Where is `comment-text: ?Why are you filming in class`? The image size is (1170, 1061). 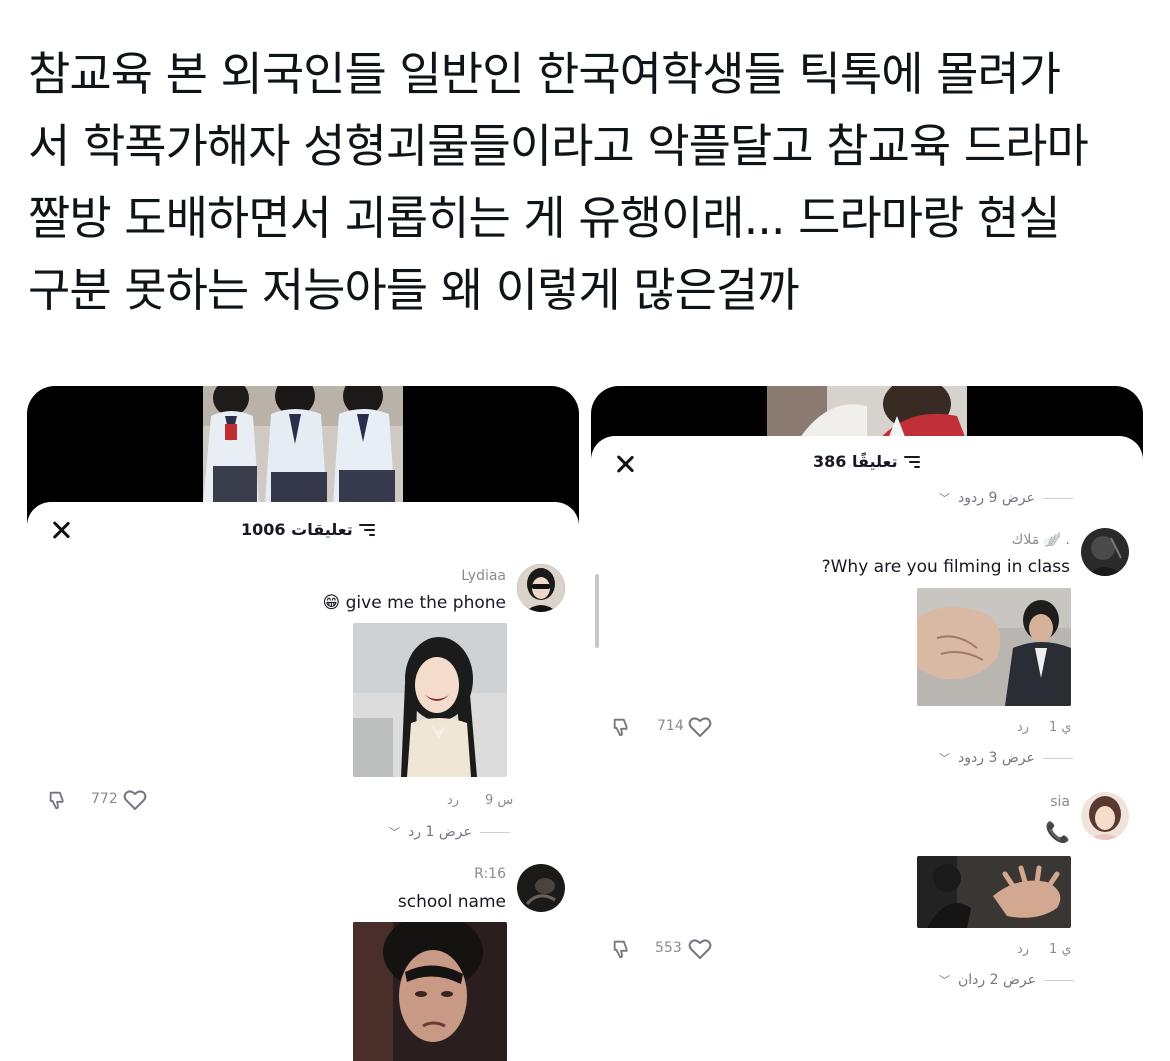
comment-text: ?Why are you filming in class is located at coordinates (945, 567).